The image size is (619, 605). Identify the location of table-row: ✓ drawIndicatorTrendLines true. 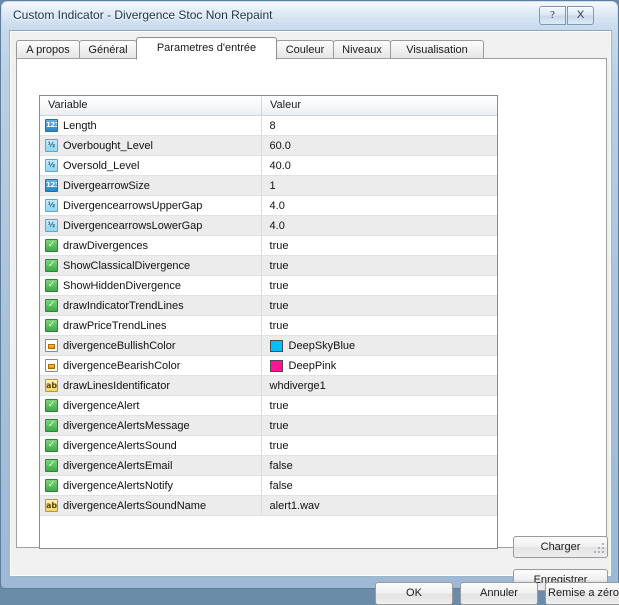
(268, 306).